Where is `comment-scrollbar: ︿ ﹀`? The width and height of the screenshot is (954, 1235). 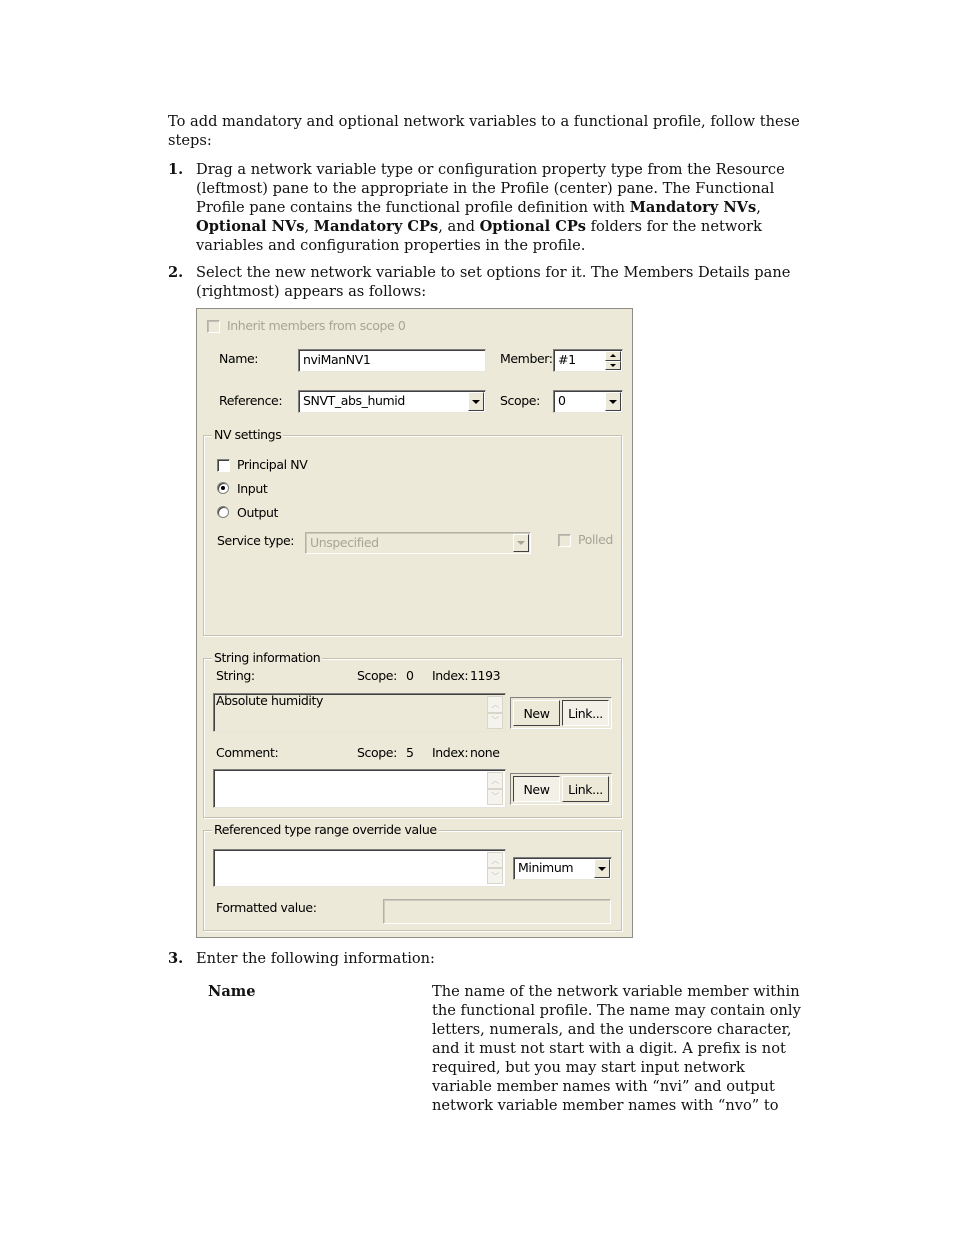 comment-scrollbar: ︿ ﹀ is located at coordinates (495, 788).